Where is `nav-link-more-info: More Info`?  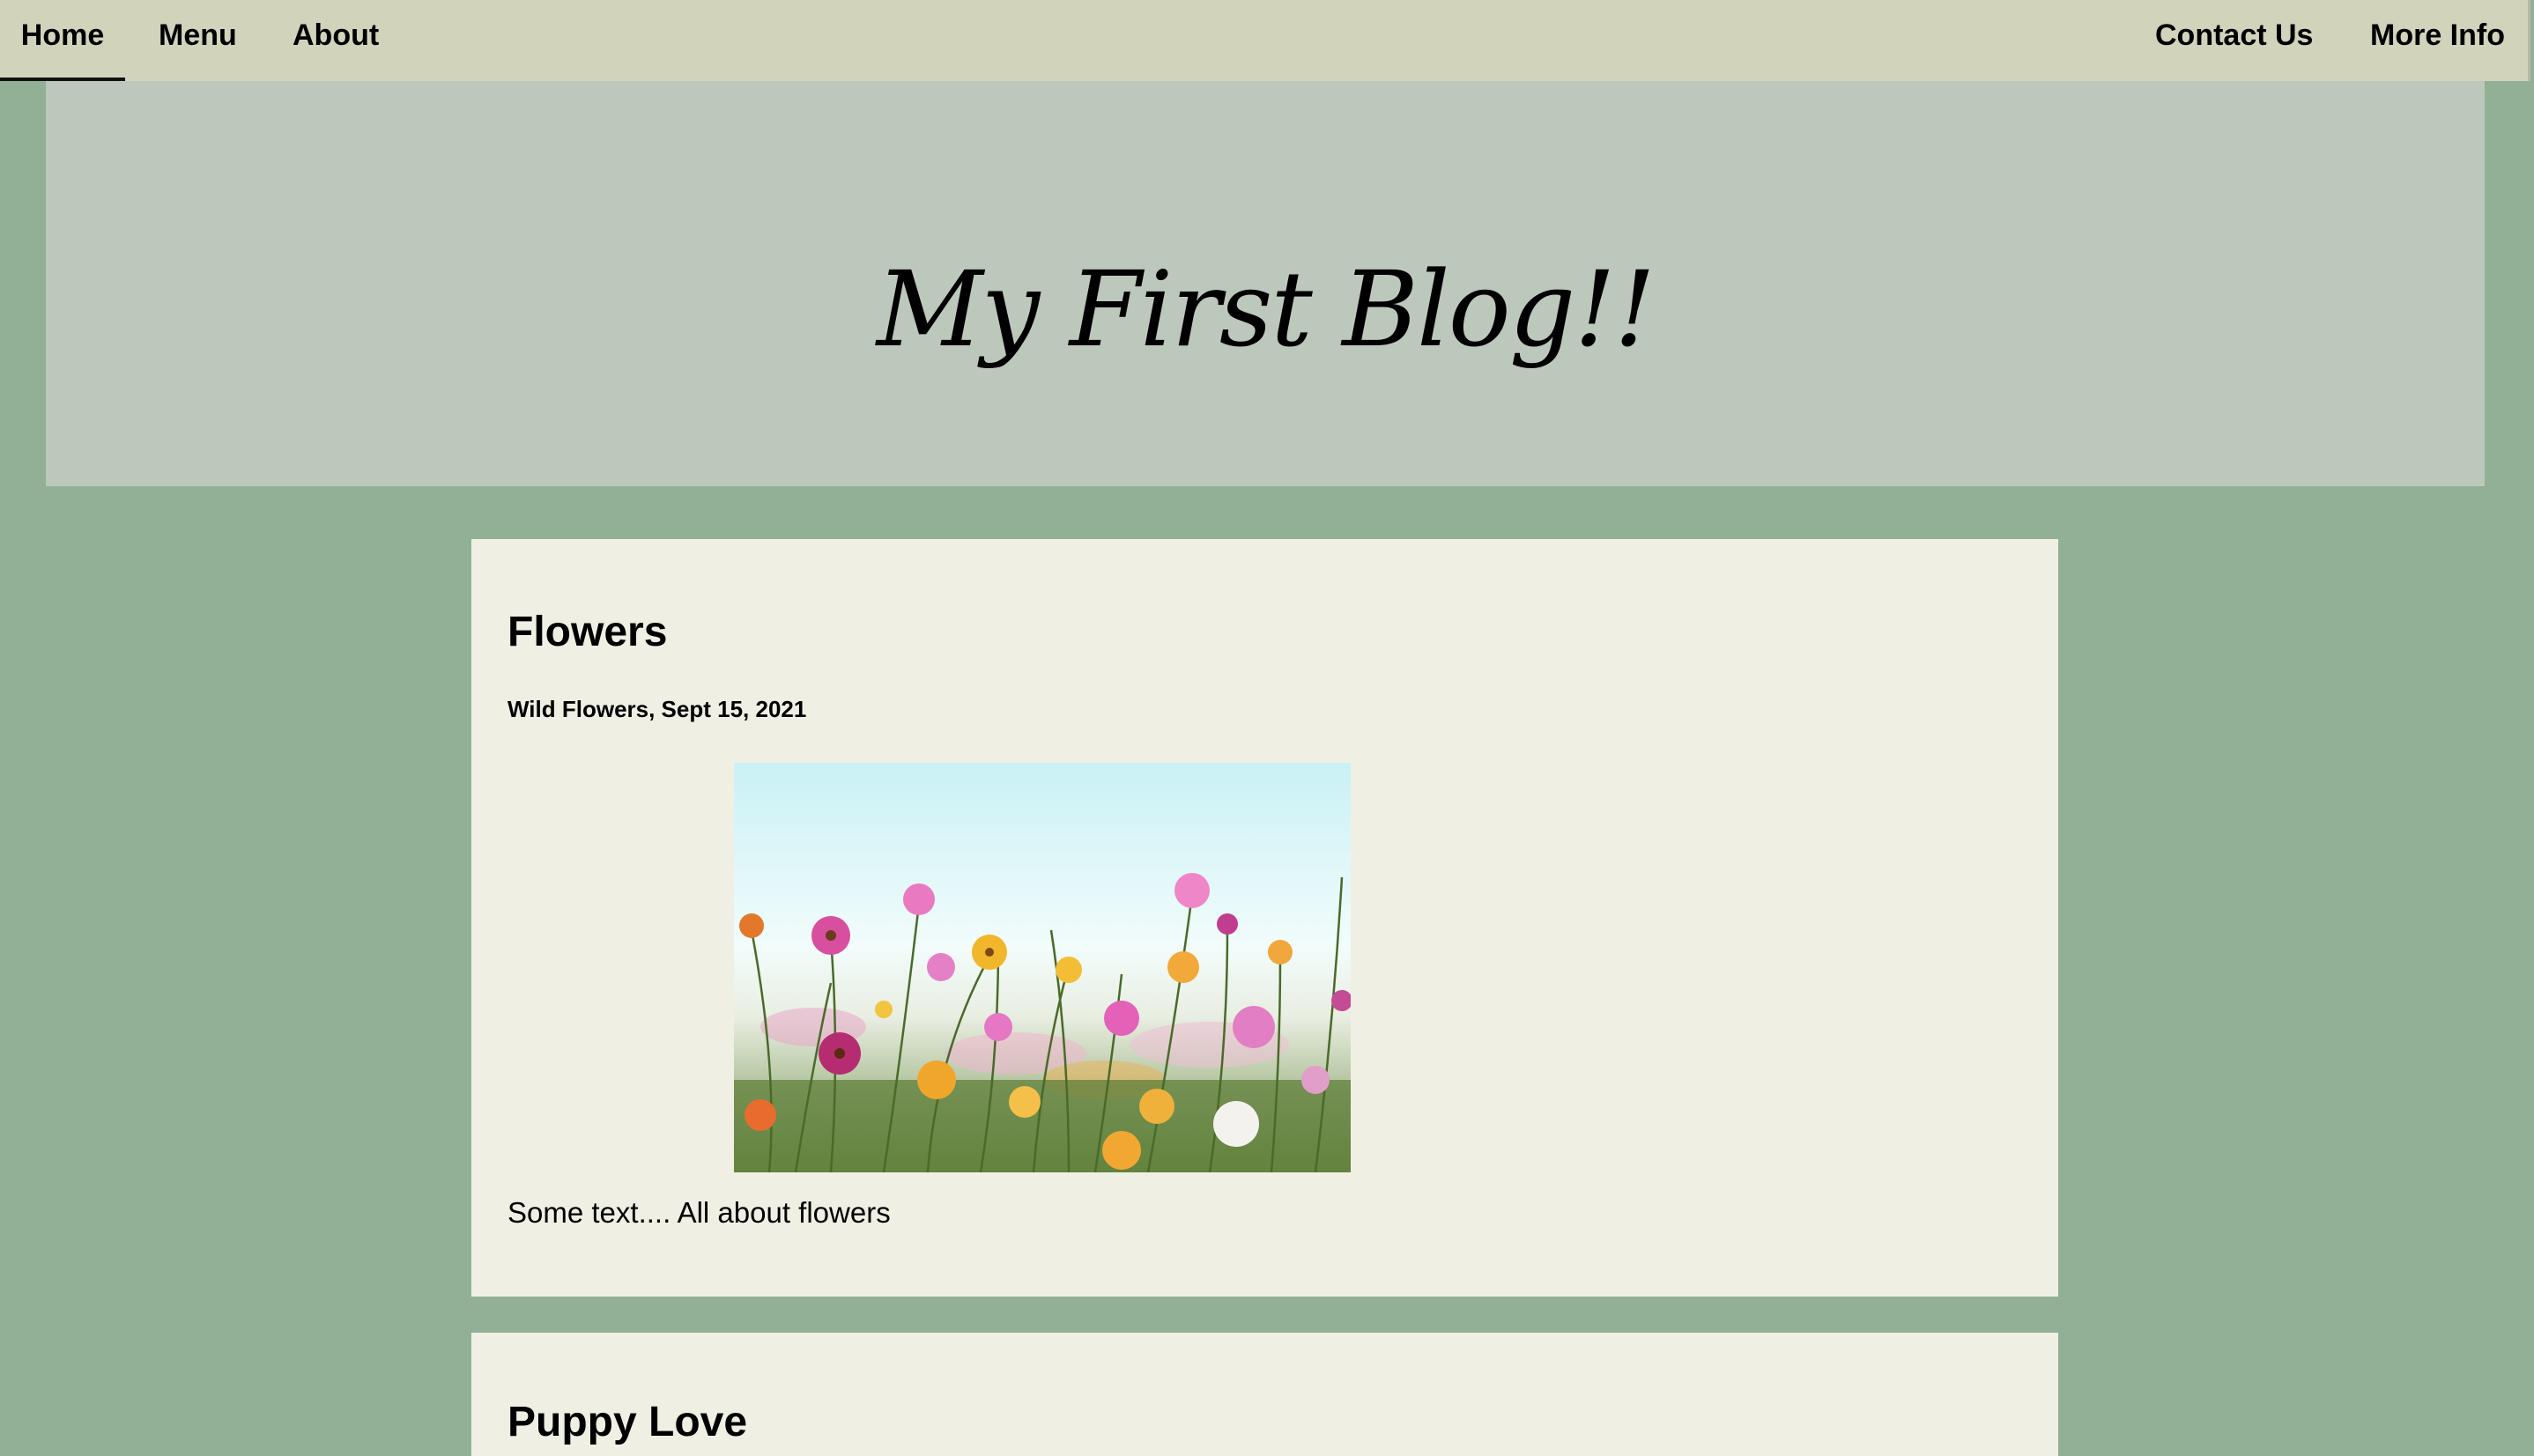 nav-link-more-info: More Info is located at coordinates (2437, 40).